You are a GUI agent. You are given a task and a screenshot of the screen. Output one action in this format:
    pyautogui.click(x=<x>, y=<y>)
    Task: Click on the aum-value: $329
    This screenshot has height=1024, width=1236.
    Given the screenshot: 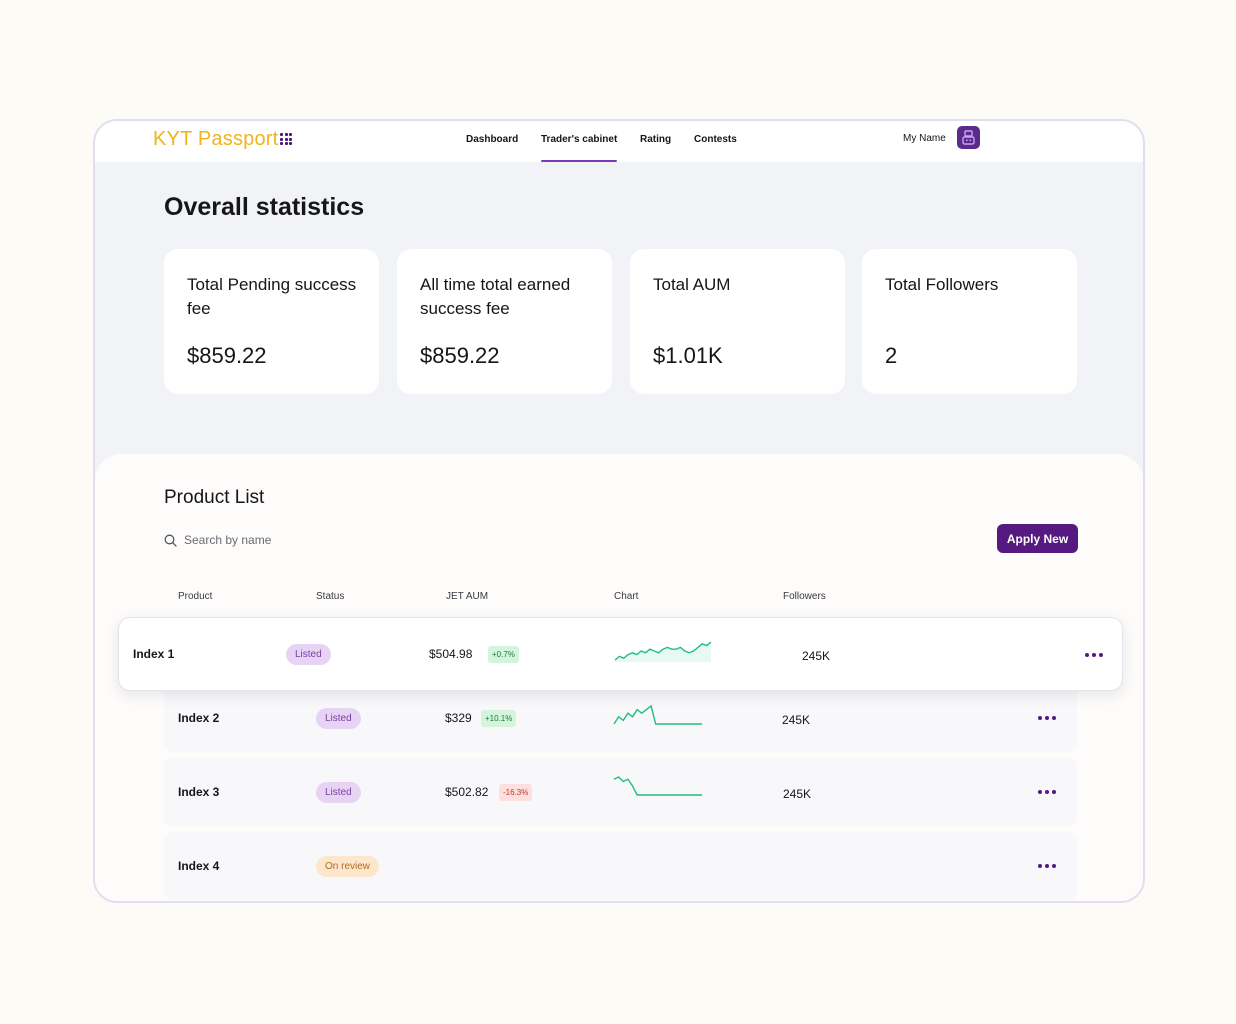 What is the action you would take?
    pyautogui.click(x=458, y=718)
    